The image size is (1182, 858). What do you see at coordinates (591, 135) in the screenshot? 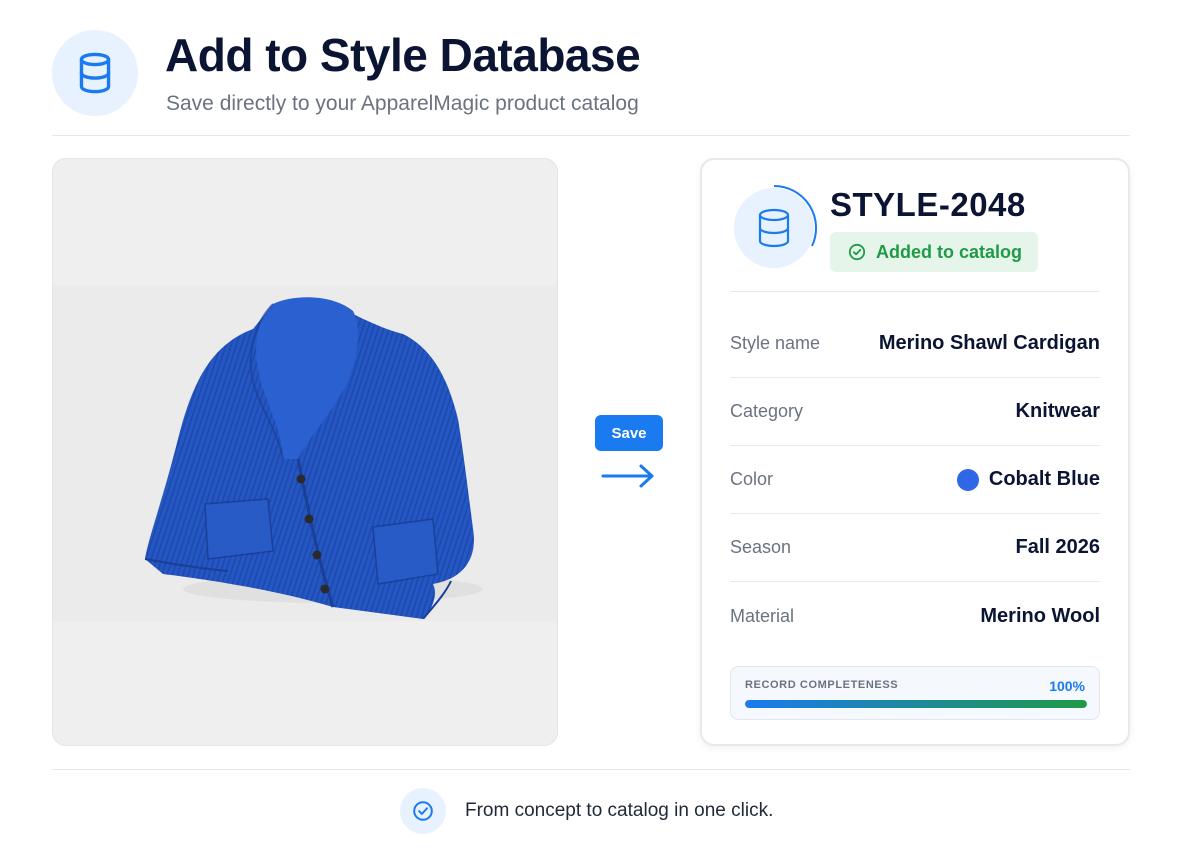
I see `header-divider` at bounding box center [591, 135].